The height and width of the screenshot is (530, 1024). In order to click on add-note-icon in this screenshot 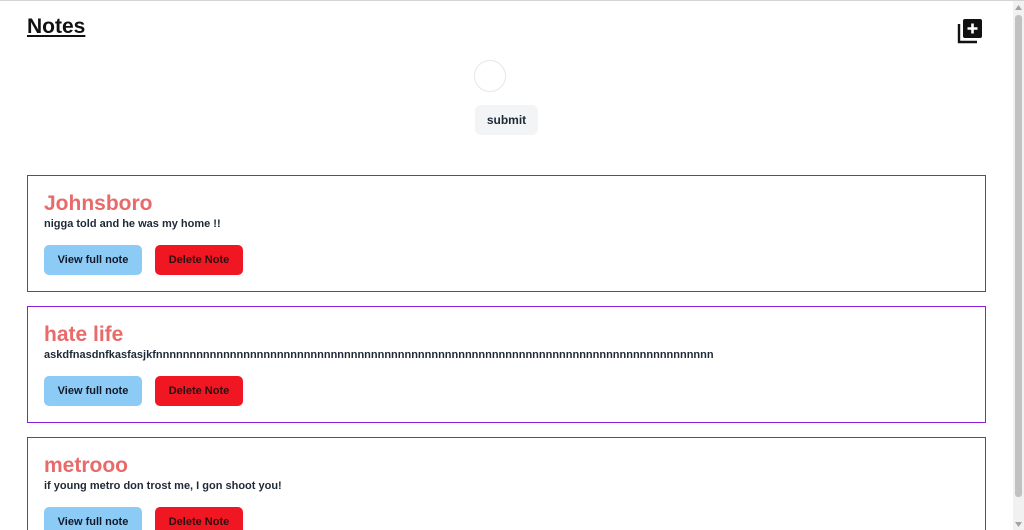, I will do `click(969, 31)`.